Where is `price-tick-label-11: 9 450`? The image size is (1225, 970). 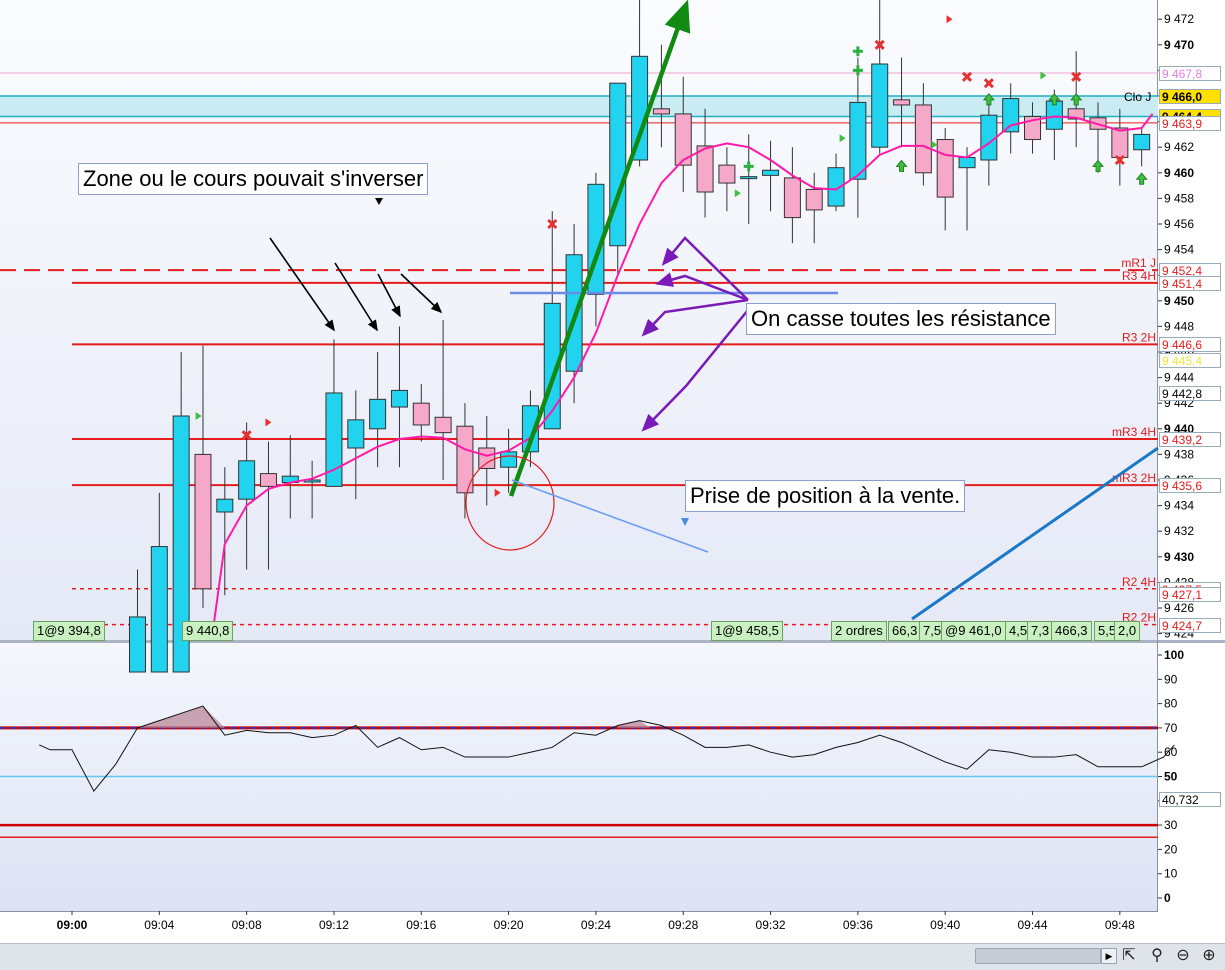
price-tick-label-11: 9 450 is located at coordinates (1179, 301).